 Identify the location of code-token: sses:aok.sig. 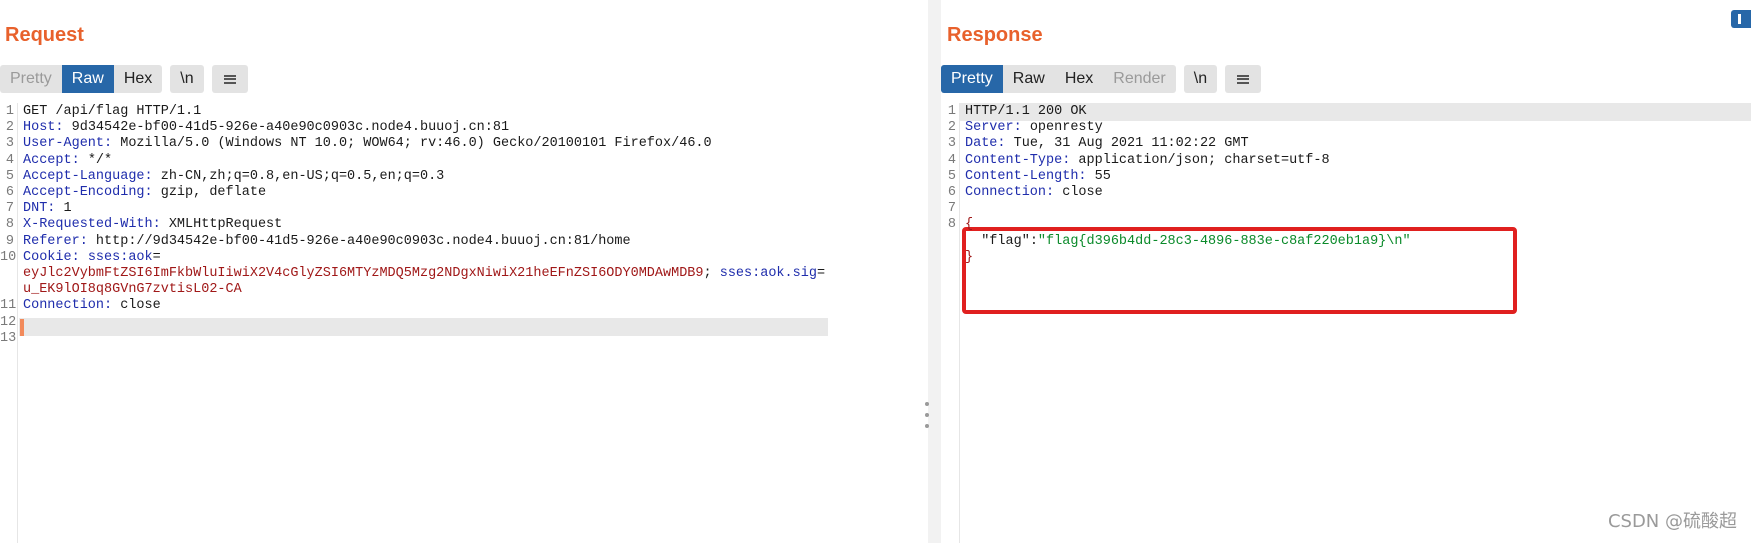
(768, 273).